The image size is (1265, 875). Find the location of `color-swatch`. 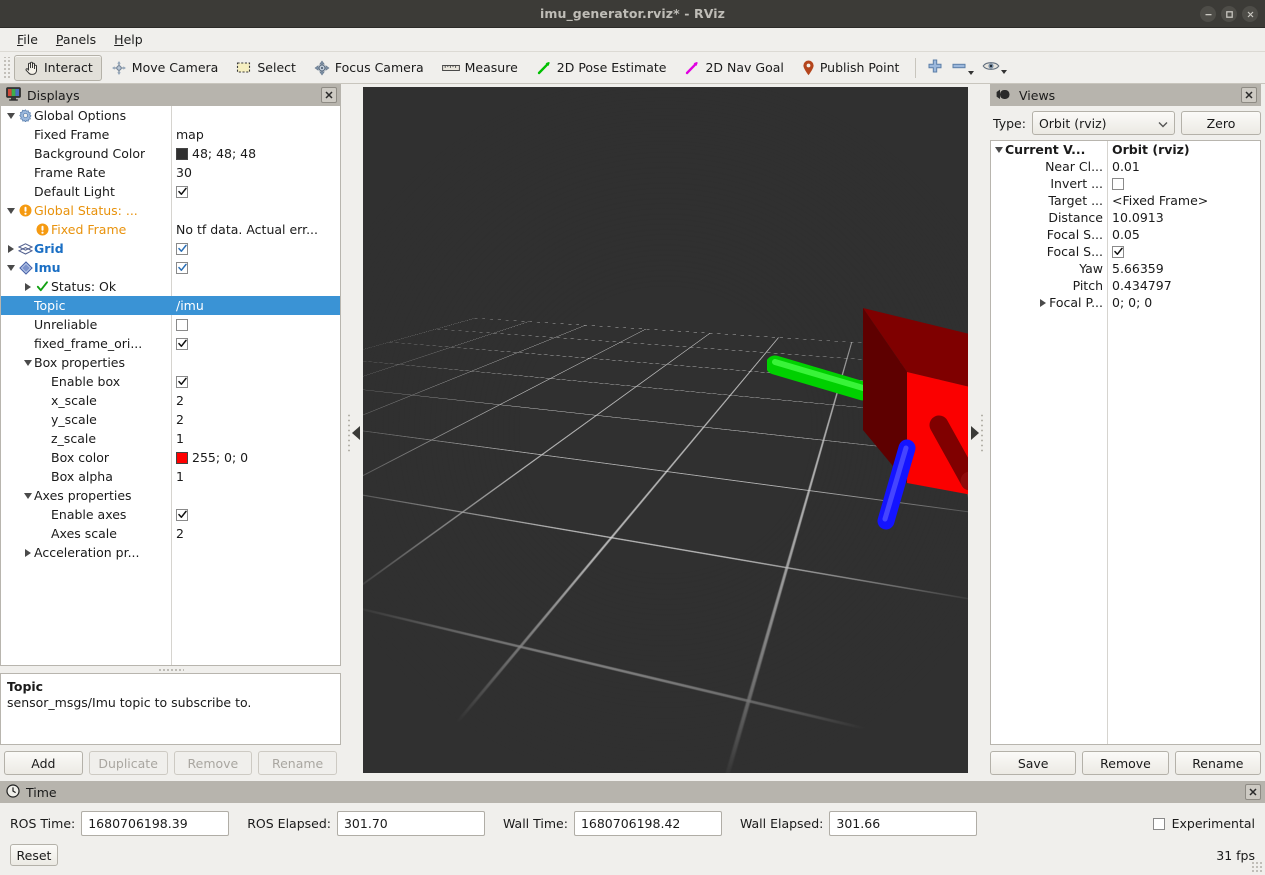

color-swatch is located at coordinates (182, 457).